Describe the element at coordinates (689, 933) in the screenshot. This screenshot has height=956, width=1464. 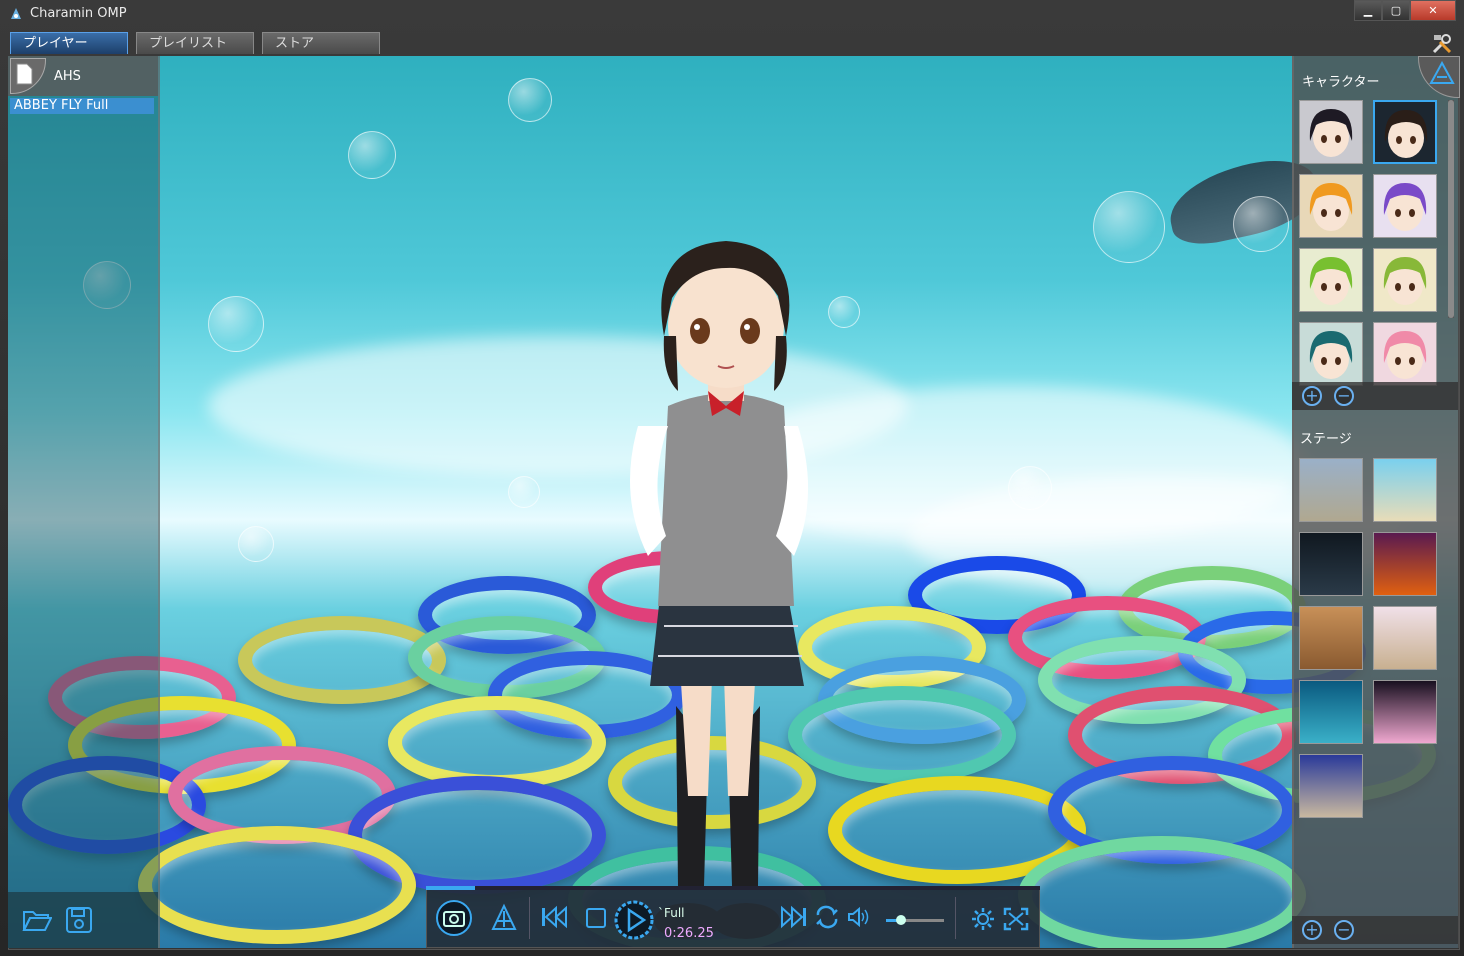
I see `playback-time: 0:26.25` at that location.